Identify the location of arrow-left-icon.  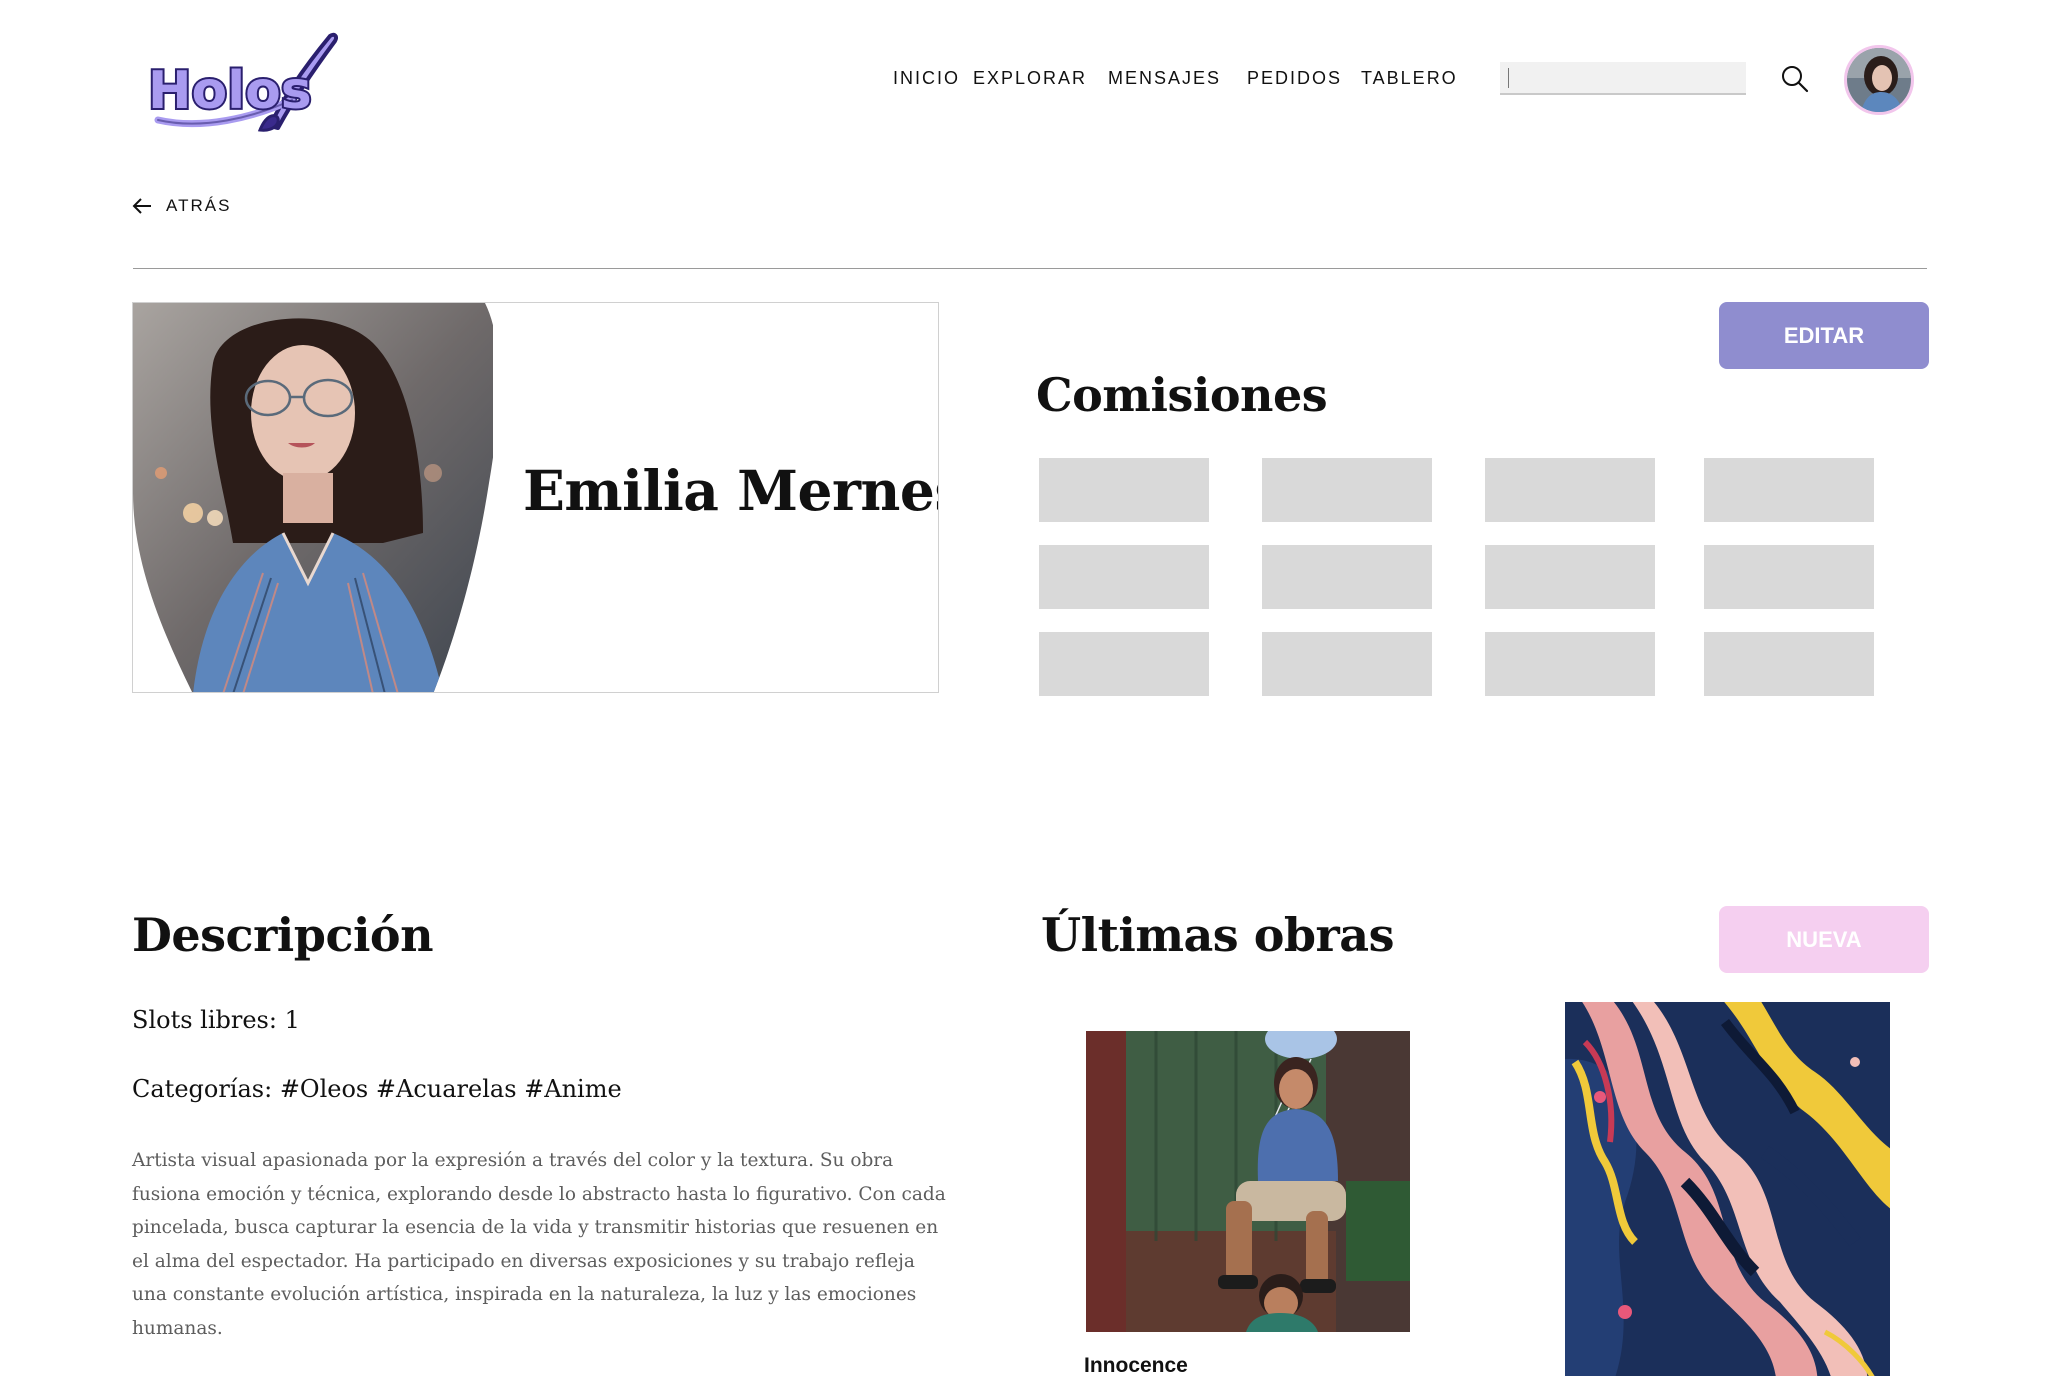
(141, 206).